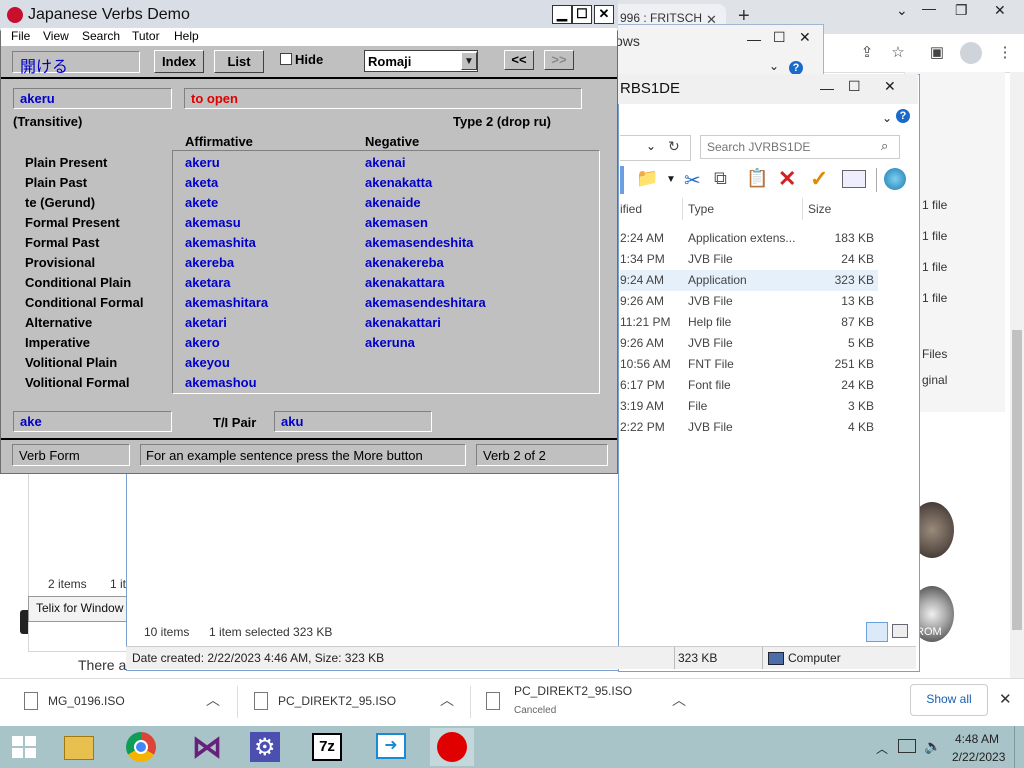 The height and width of the screenshot is (768, 1024). I want to click on form-affirmative: akero, so click(202, 342).